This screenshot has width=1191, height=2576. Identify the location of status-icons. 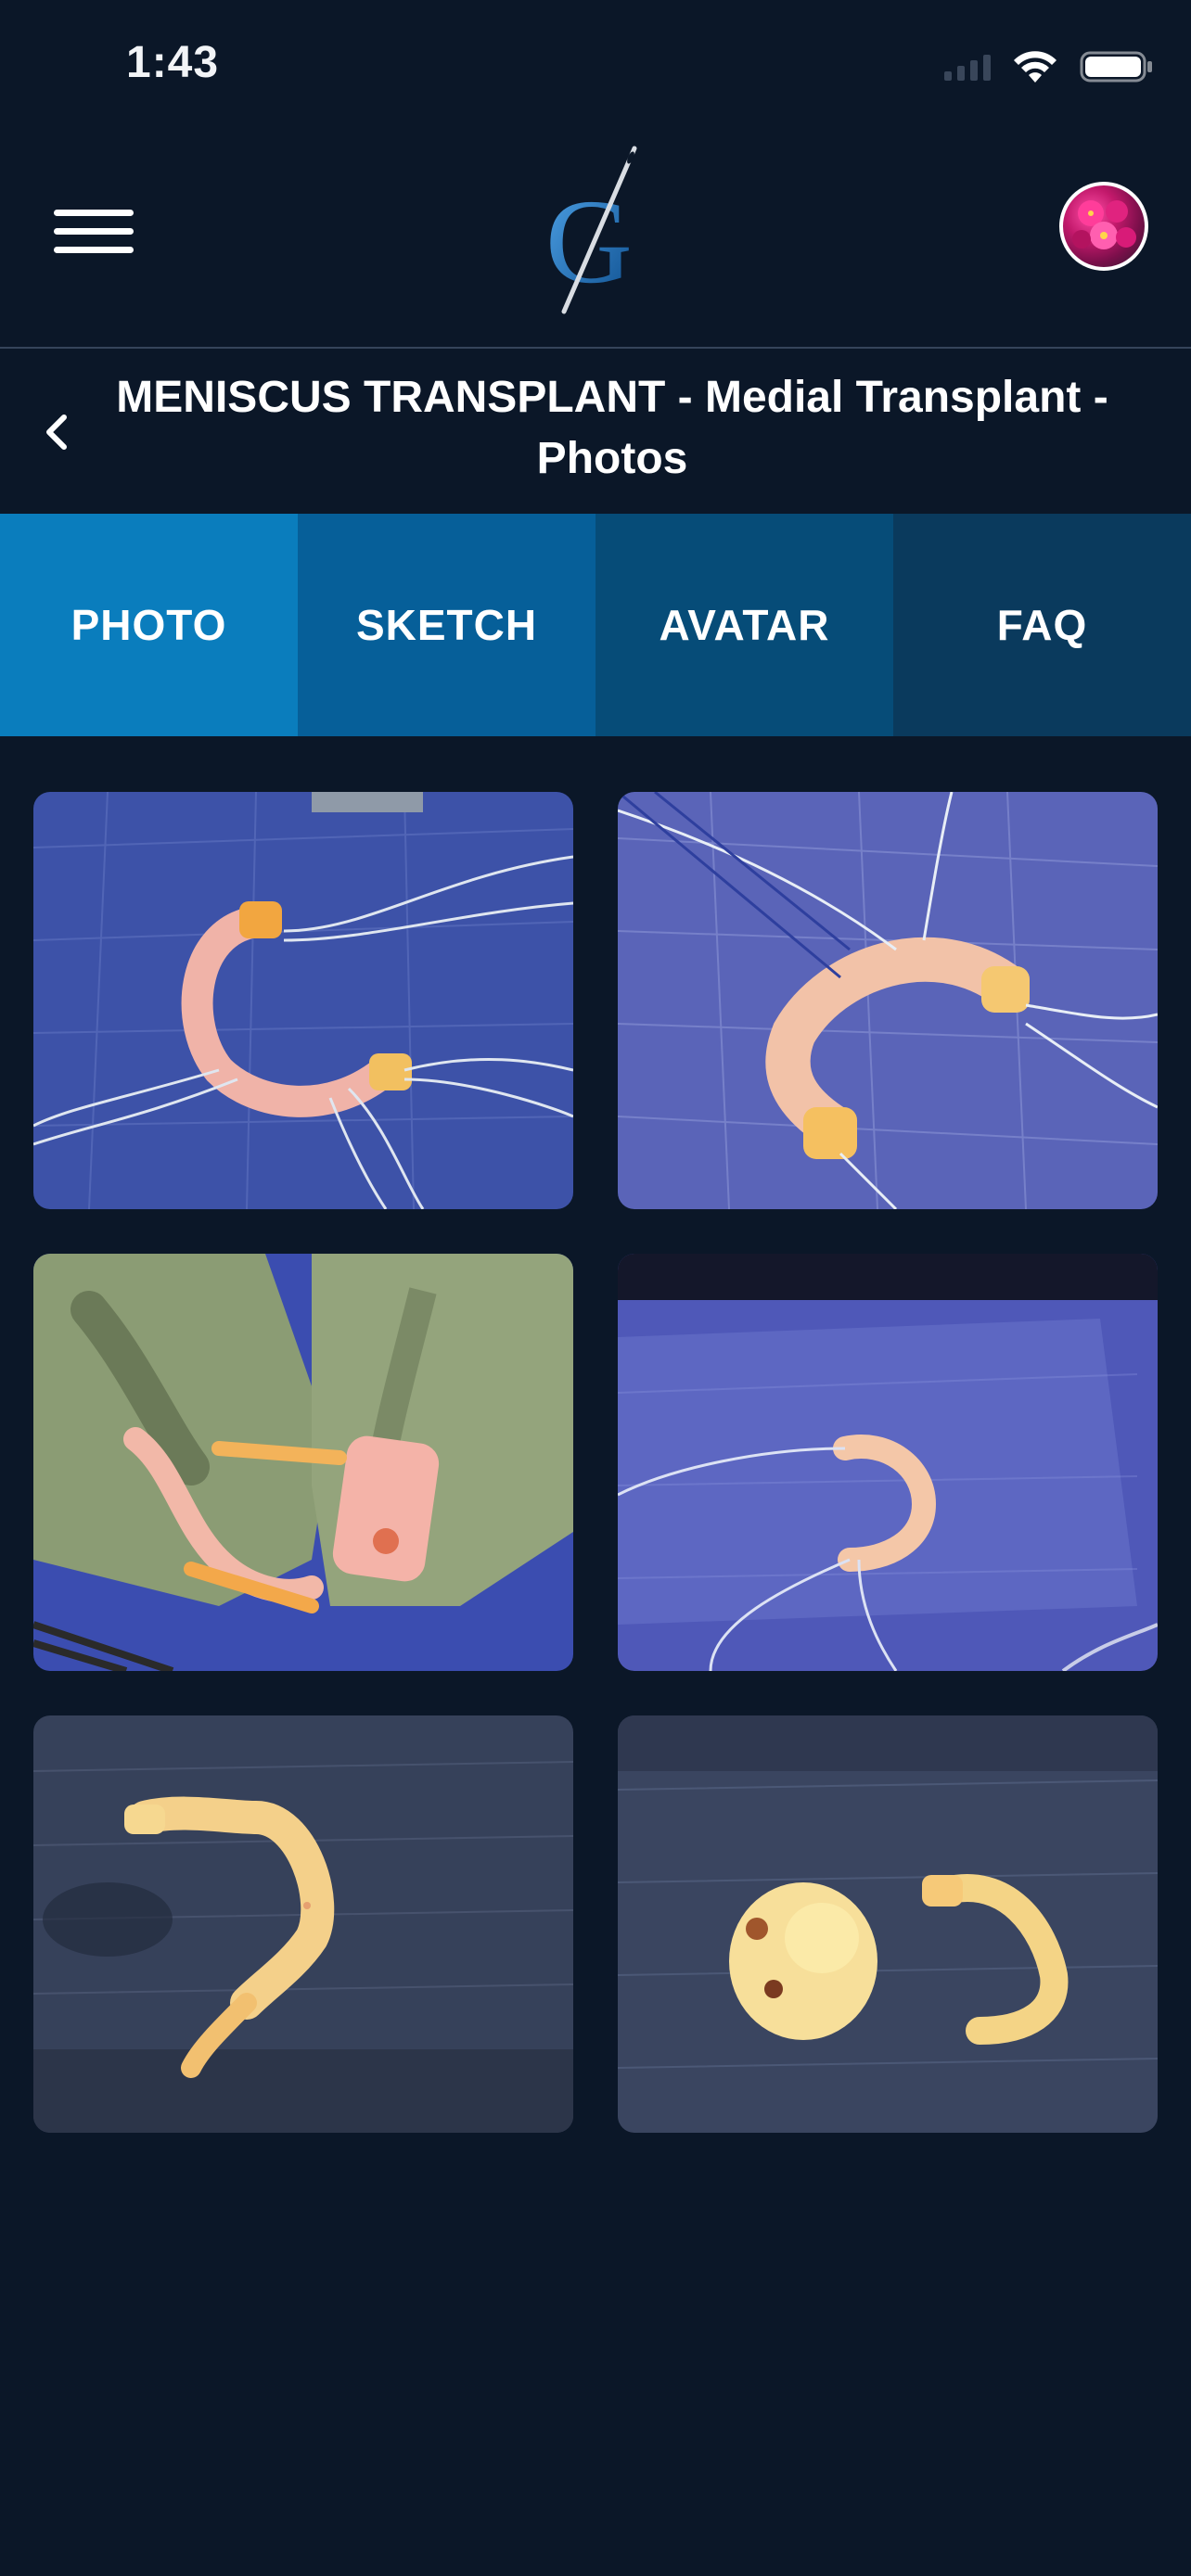
(1049, 66).